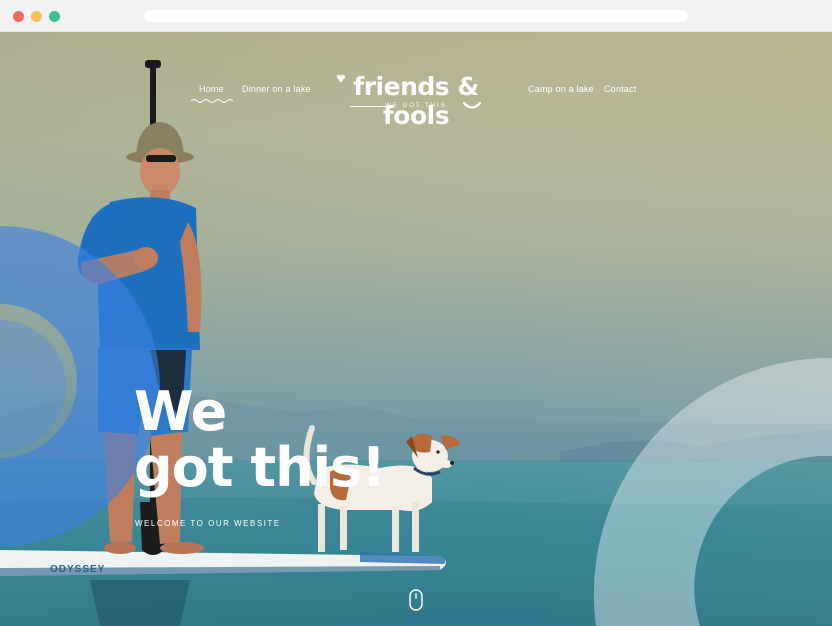  I want to click on logo-name: friends & fools, so click(416, 101).